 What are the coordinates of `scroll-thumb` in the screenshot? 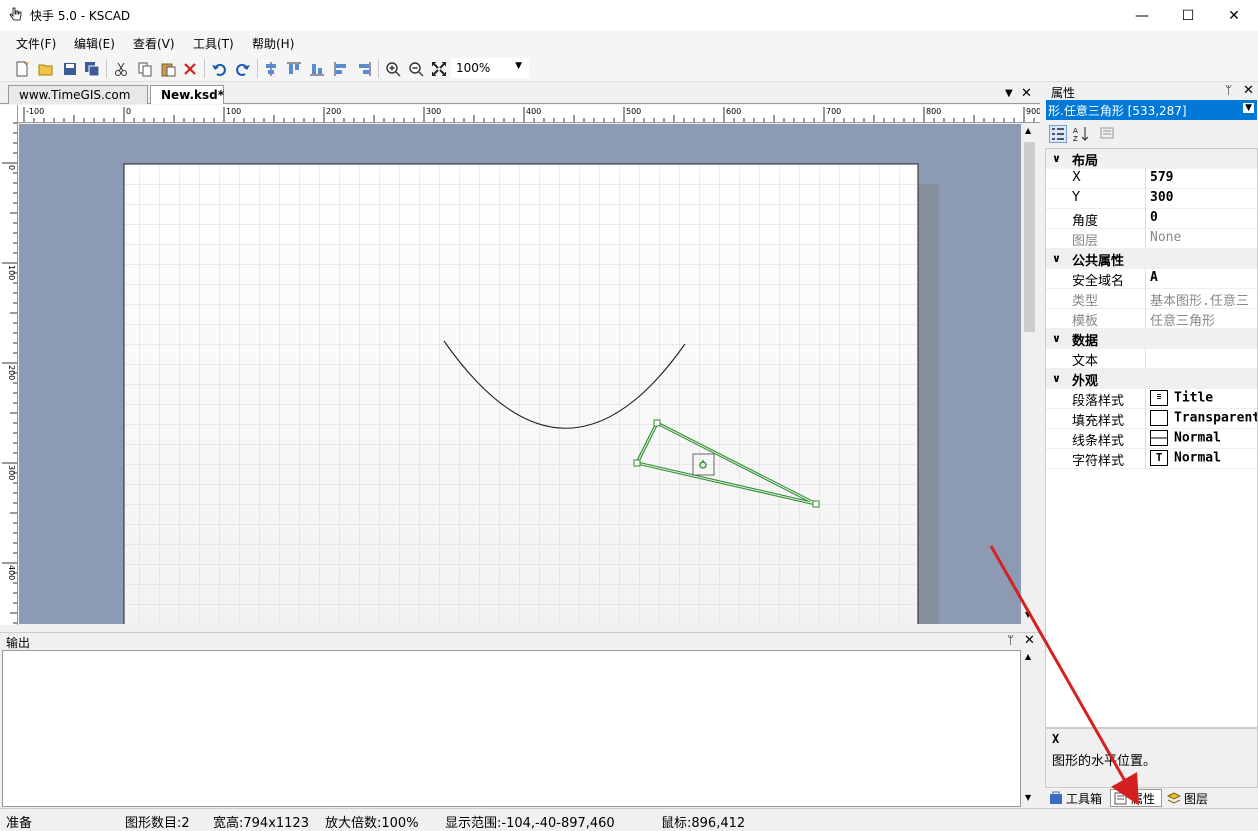 It's located at (1029, 237).